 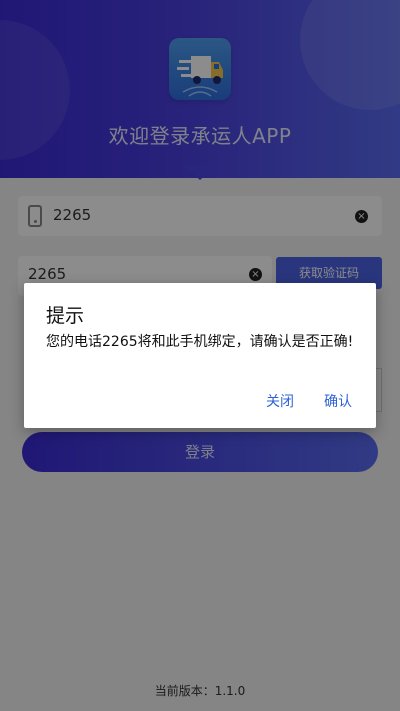 What do you see at coordinates (280, 401) in the screenshot?
I see `close-button: 关闭` at bounding box center [280, 401].